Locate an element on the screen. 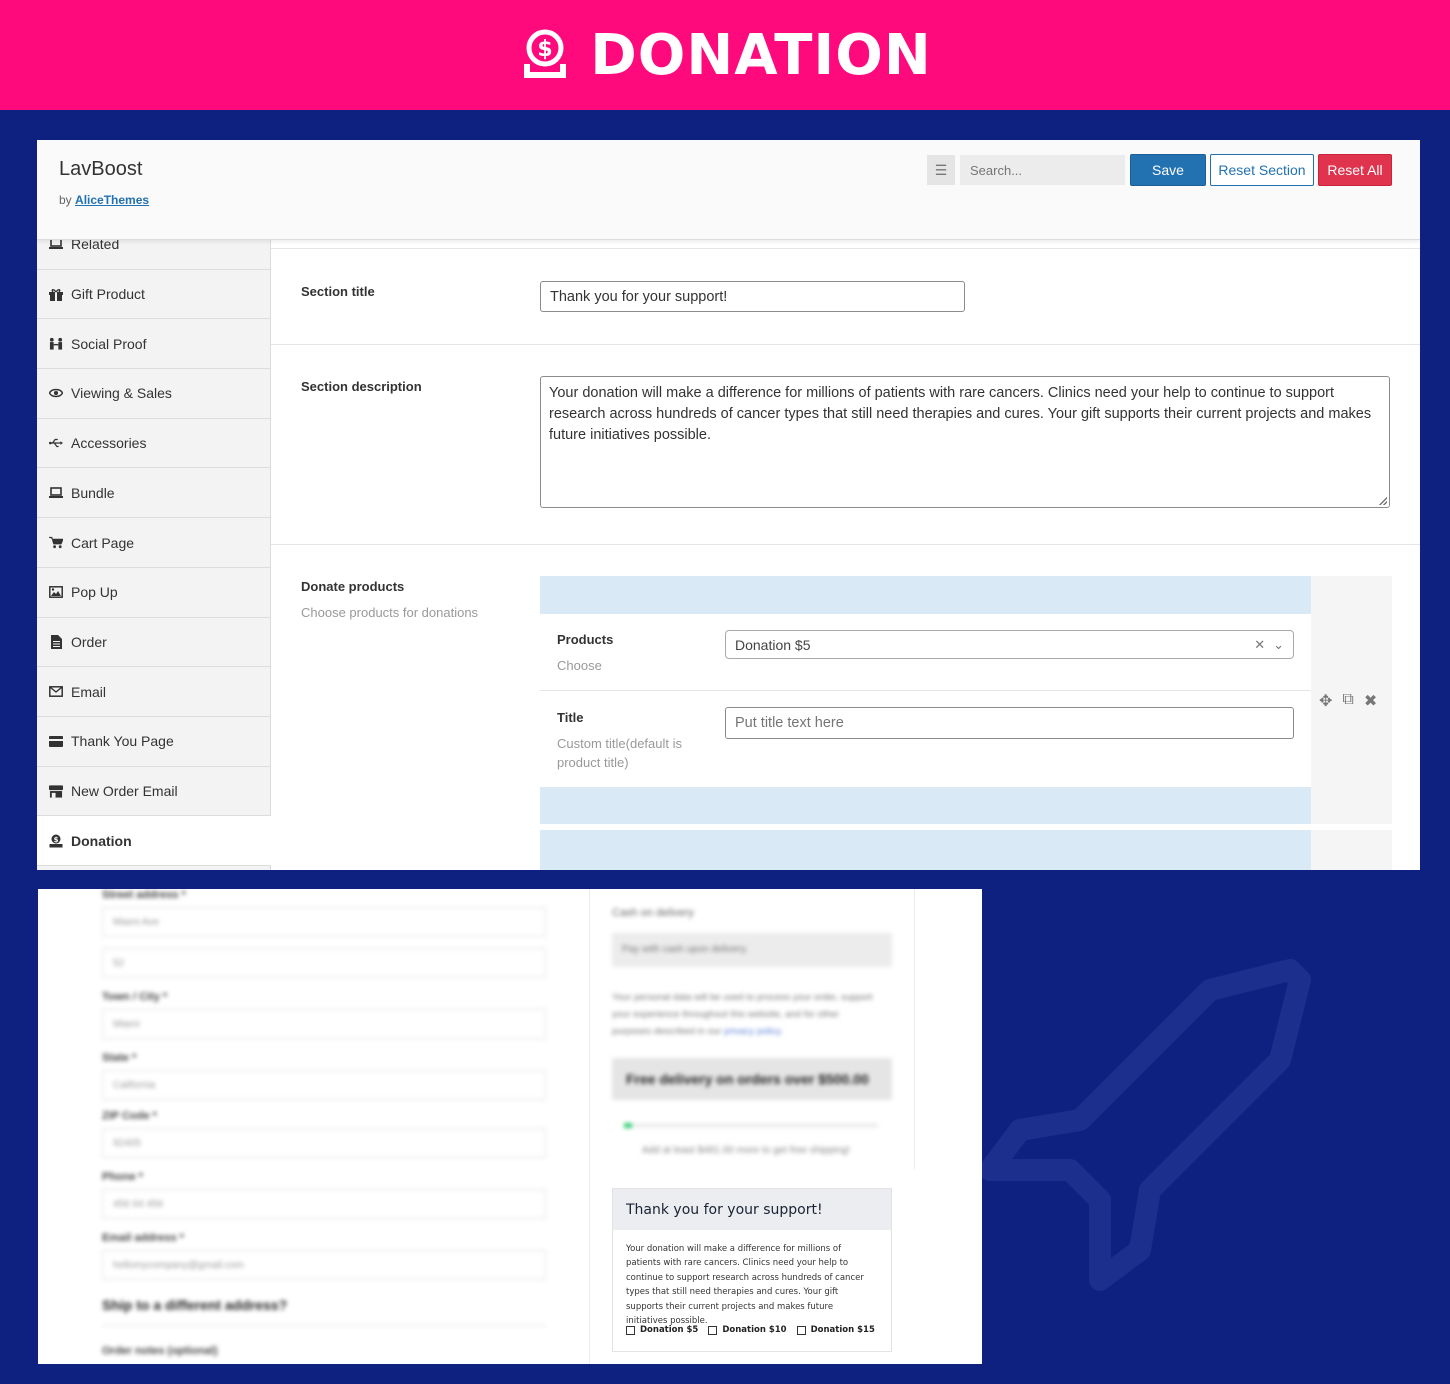 This screenshot has height=1384, width=1450. close-icon: ✖ is located at coordinates (1370, 701).